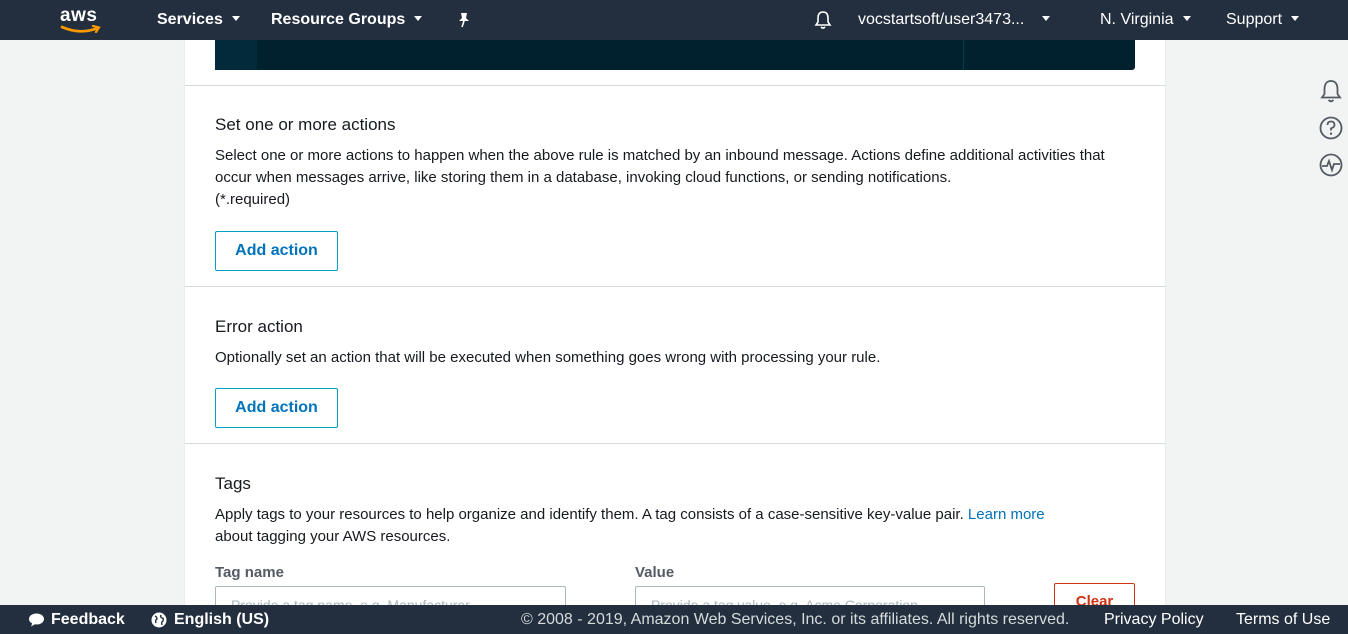  I want to click on aws-logo-text: aws, so click(79, 15).